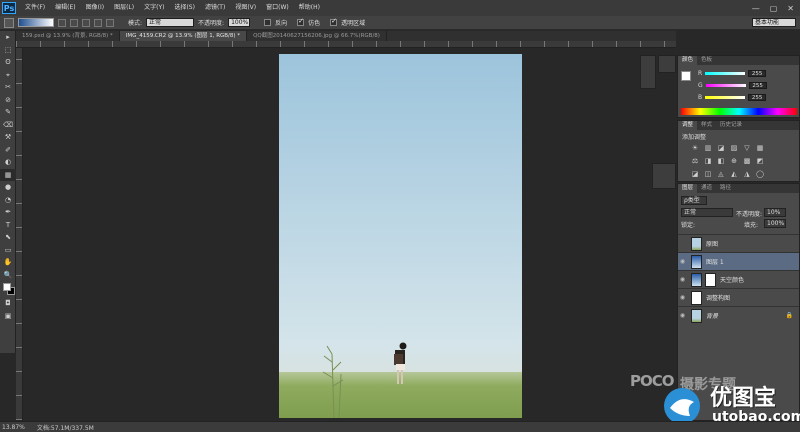  Describe the element at coordinates (8, 75) in the screenshot. I see `quick-select-tool-icon: ⌖` at that location.